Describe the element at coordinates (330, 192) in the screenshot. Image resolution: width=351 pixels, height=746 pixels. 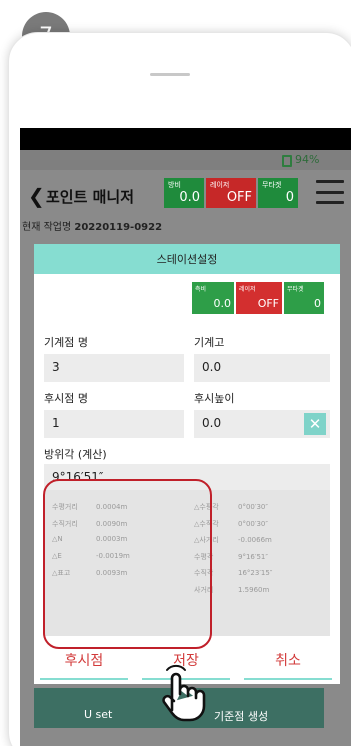
I see `hamburger-menu-icon` at that location.